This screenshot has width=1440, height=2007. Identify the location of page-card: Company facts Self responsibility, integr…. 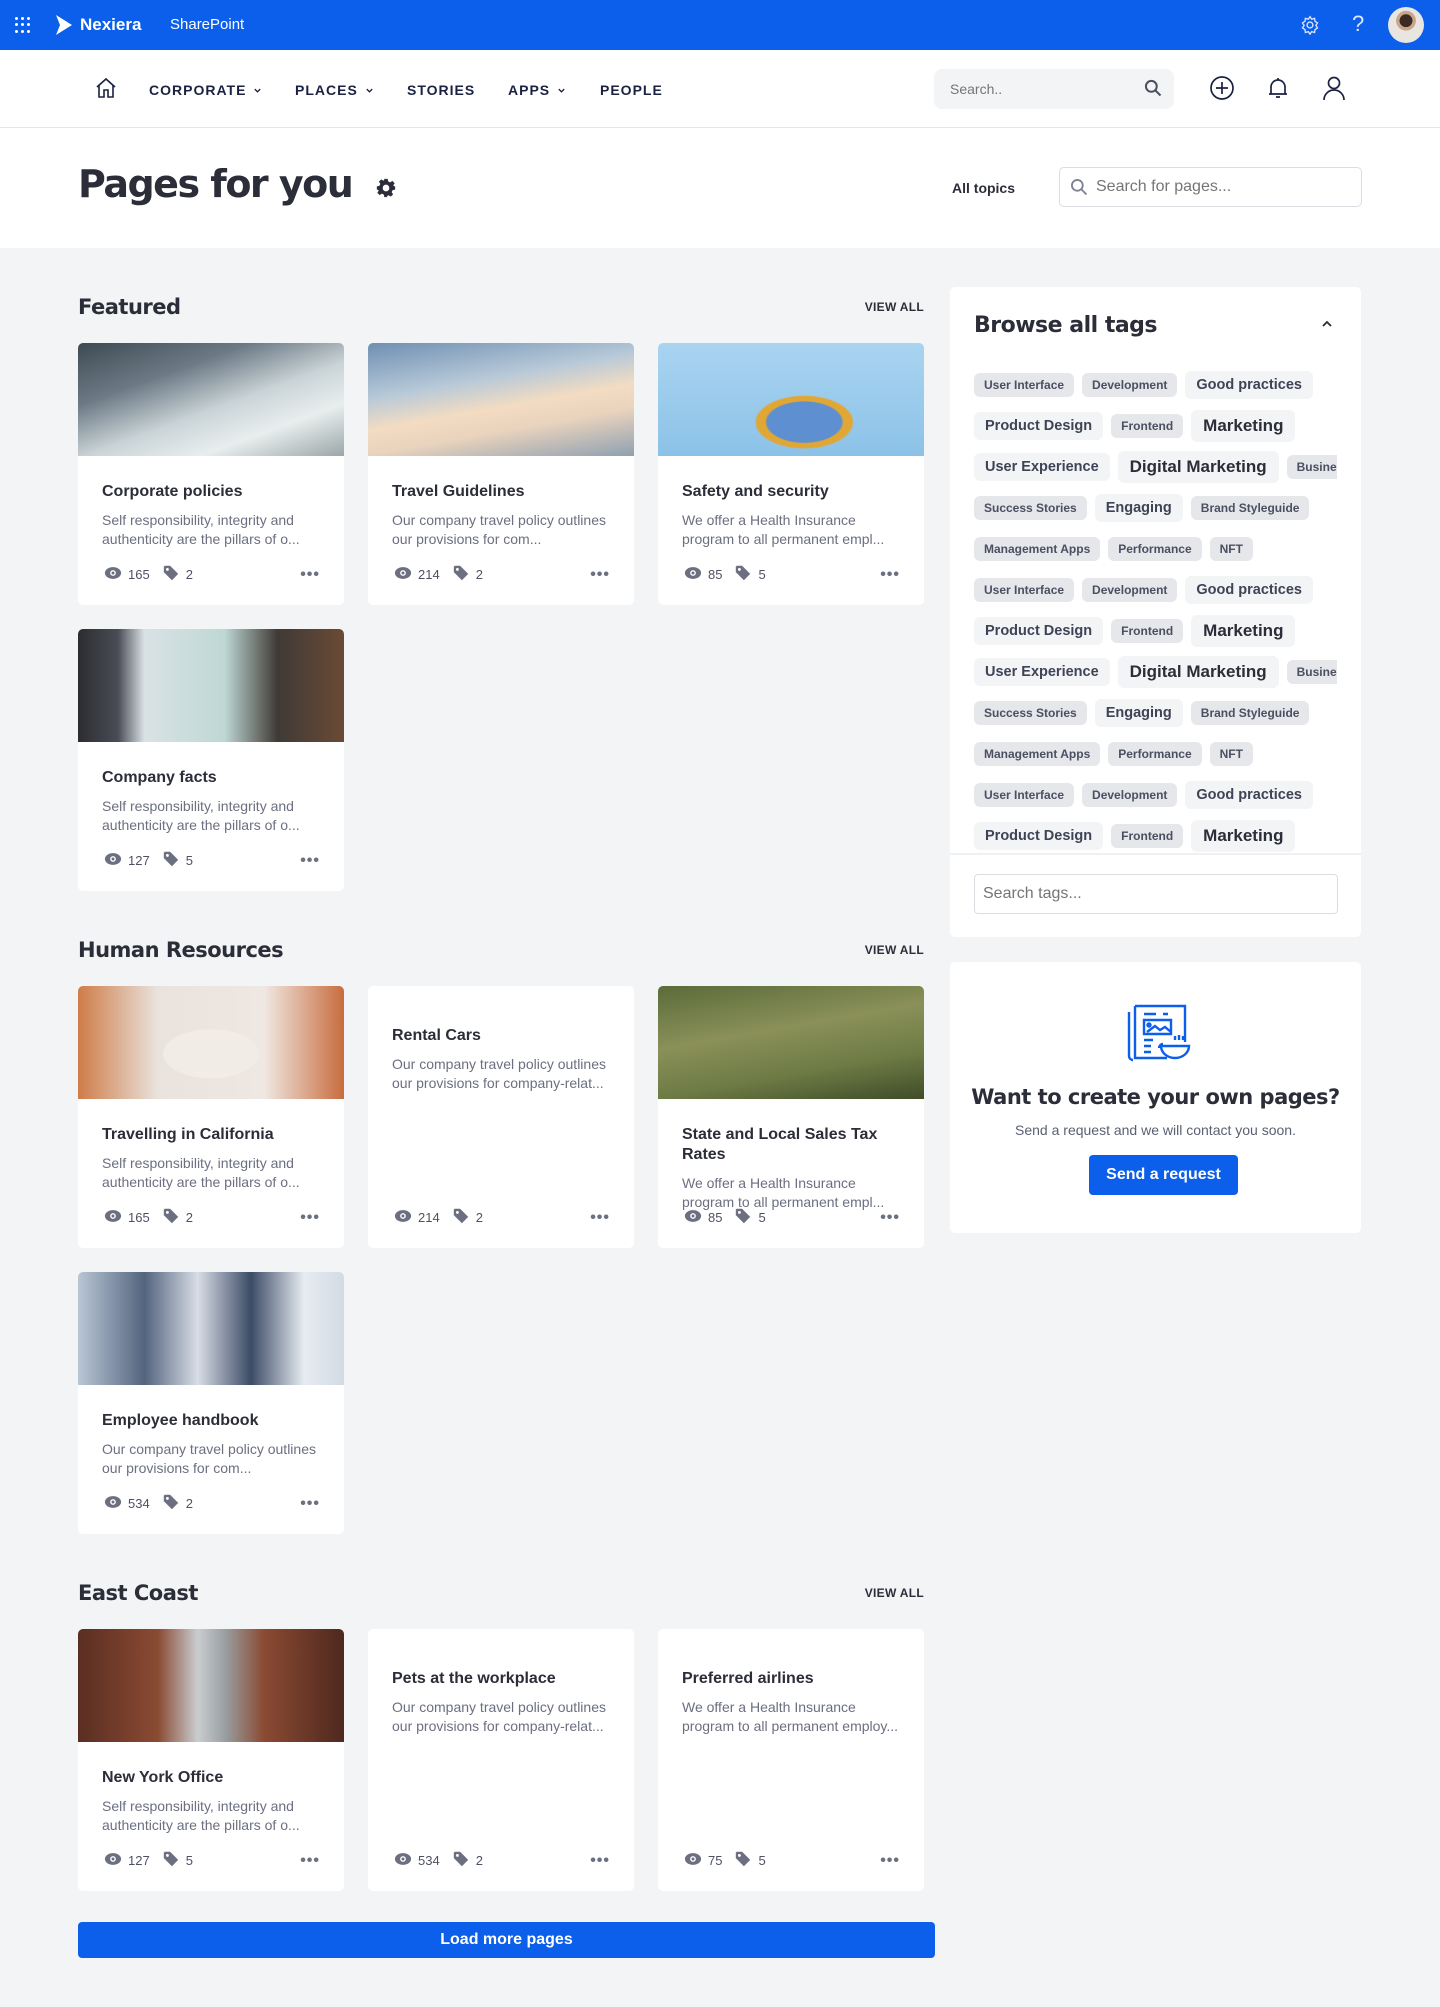
(211, 760).